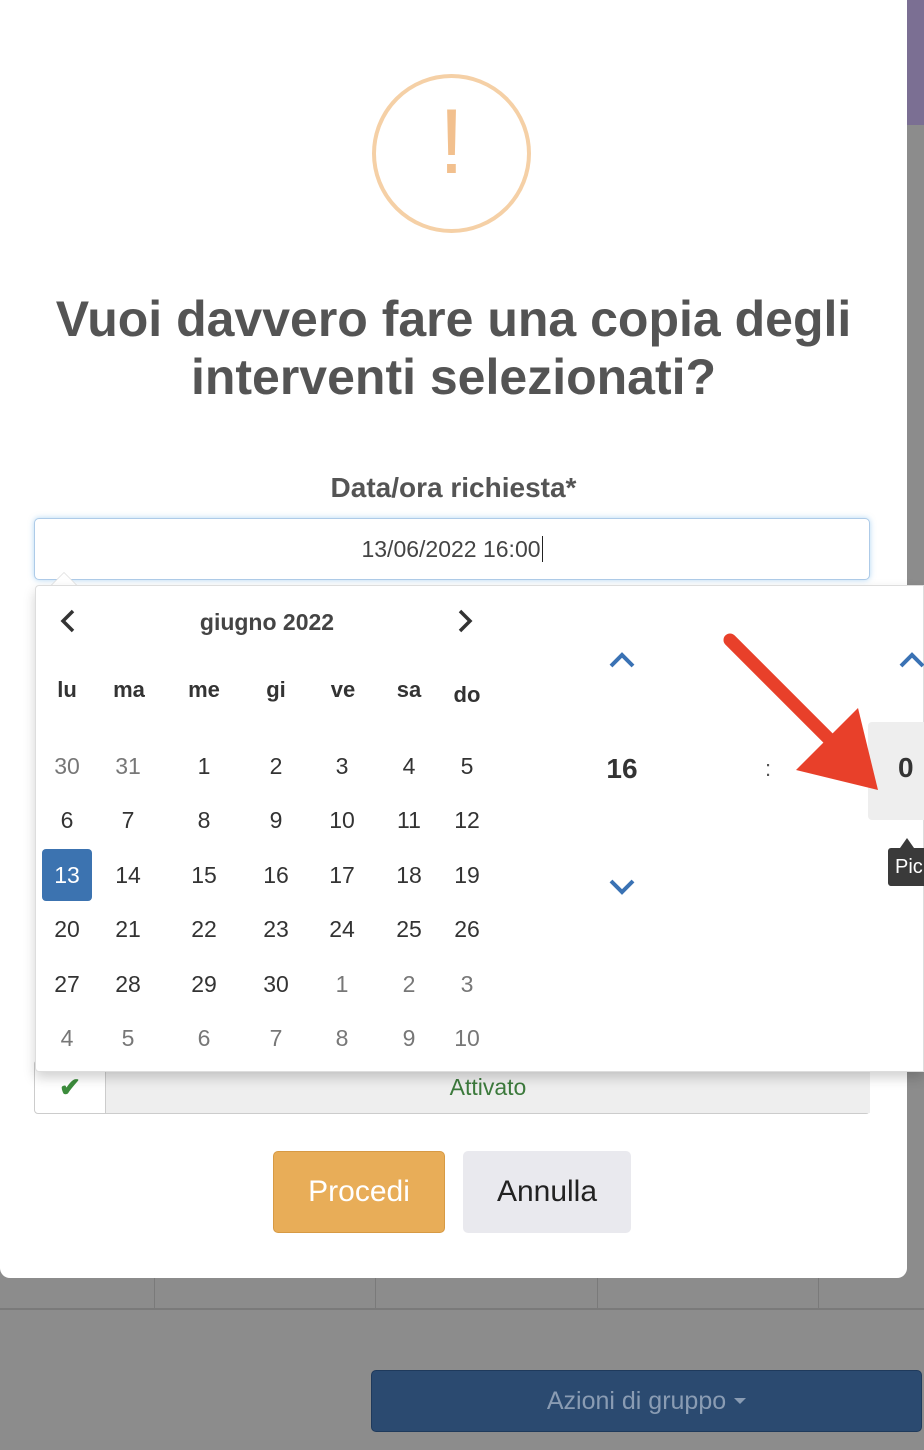 The height and width of the screenshot is (1450, 924). I want to click on text-cursor, so click(542, 549).